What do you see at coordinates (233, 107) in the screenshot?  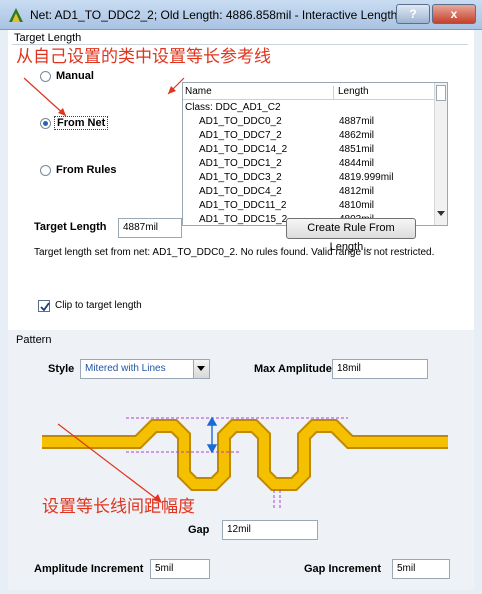 I see `class-row-label: Class: DDC_AD1_C2` at bounding box center [233, 107].